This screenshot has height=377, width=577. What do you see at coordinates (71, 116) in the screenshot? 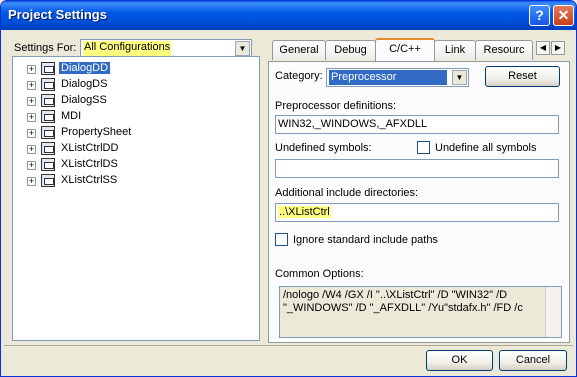
I see `tree-item-label: MDI` at bounding box center [71, 116].